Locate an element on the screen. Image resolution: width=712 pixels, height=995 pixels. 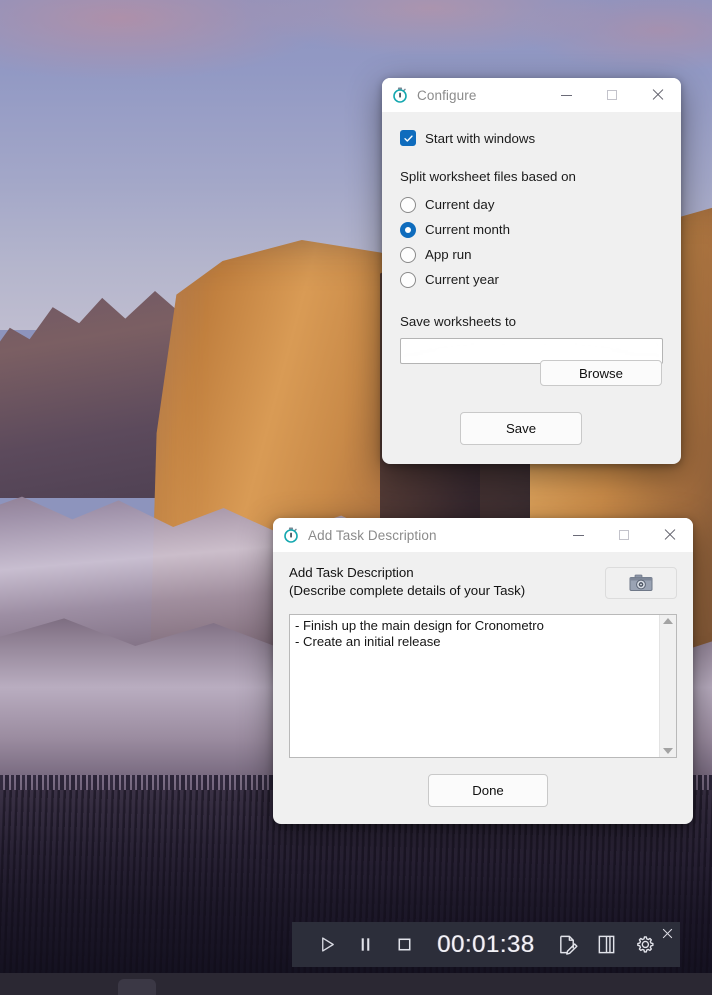
task-title: Add Task Description is located at coordinates (372, 535).